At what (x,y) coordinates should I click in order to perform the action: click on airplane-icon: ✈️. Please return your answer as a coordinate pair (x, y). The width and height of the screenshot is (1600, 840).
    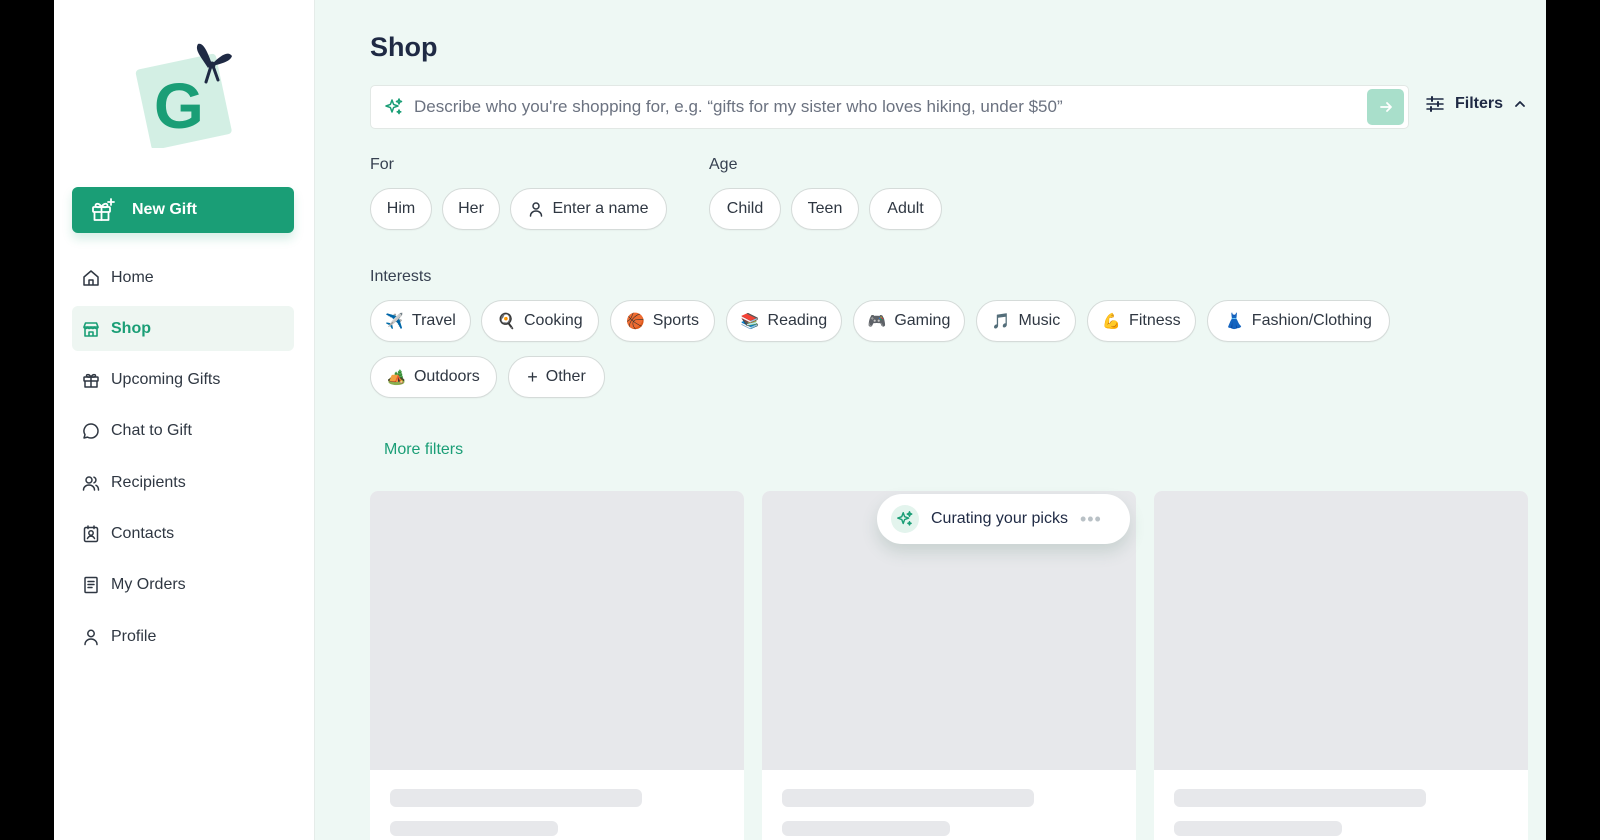
    Looking at the image, I should click on (394, 321).